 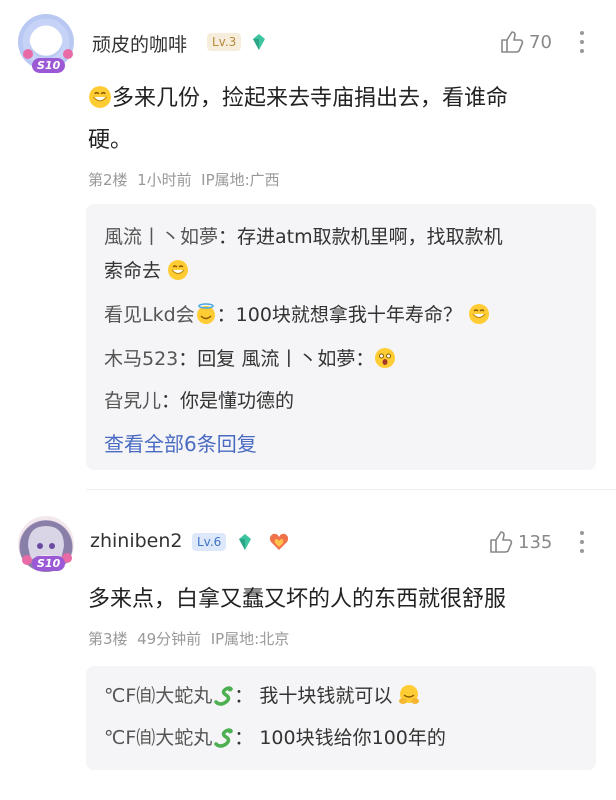 What do you see at coordinates (237, 401) in the screenshot?
I see `reply-text: 你是懂功德的` at bounding box center [237, 401].